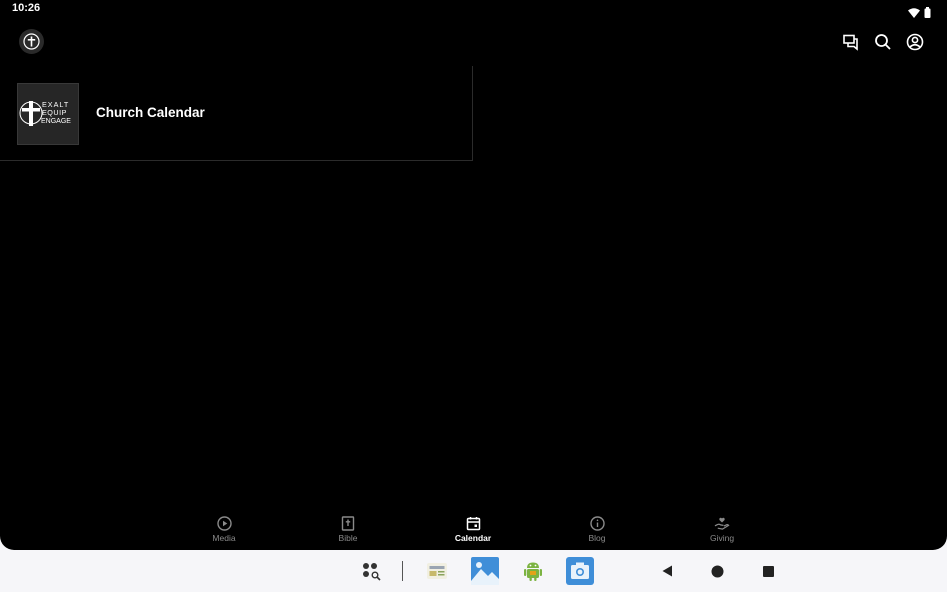 The width and height of the screenshot is (947, 592). I want to click on nav-label-calendar: Calendar, so click(473, 538).